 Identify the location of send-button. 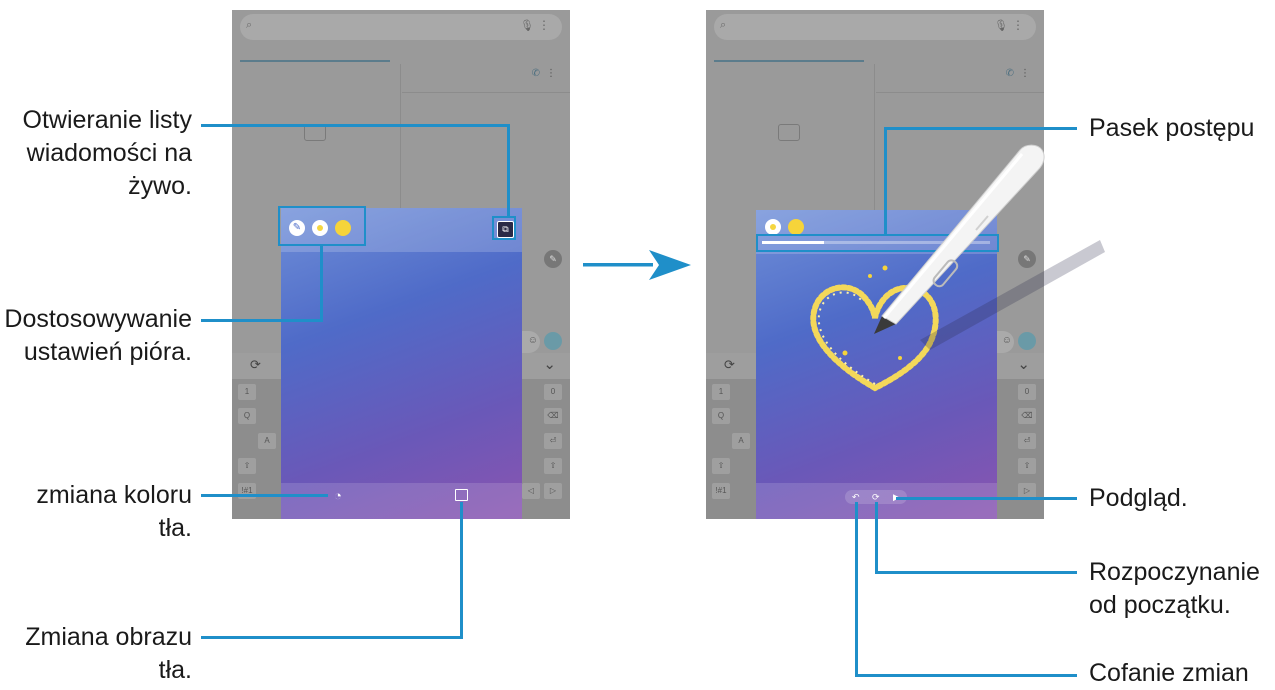
(553, 341).